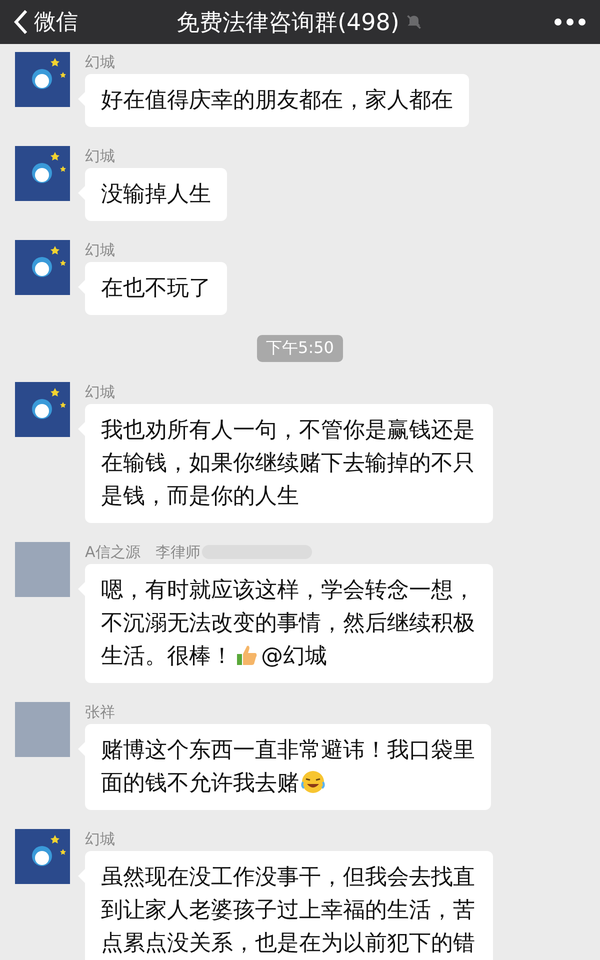  I want to click on message-text: 嗯，有时就应该这样，学会转念一想，不沉溺无法改变的事情，然后继续积极, so click(288, 607).